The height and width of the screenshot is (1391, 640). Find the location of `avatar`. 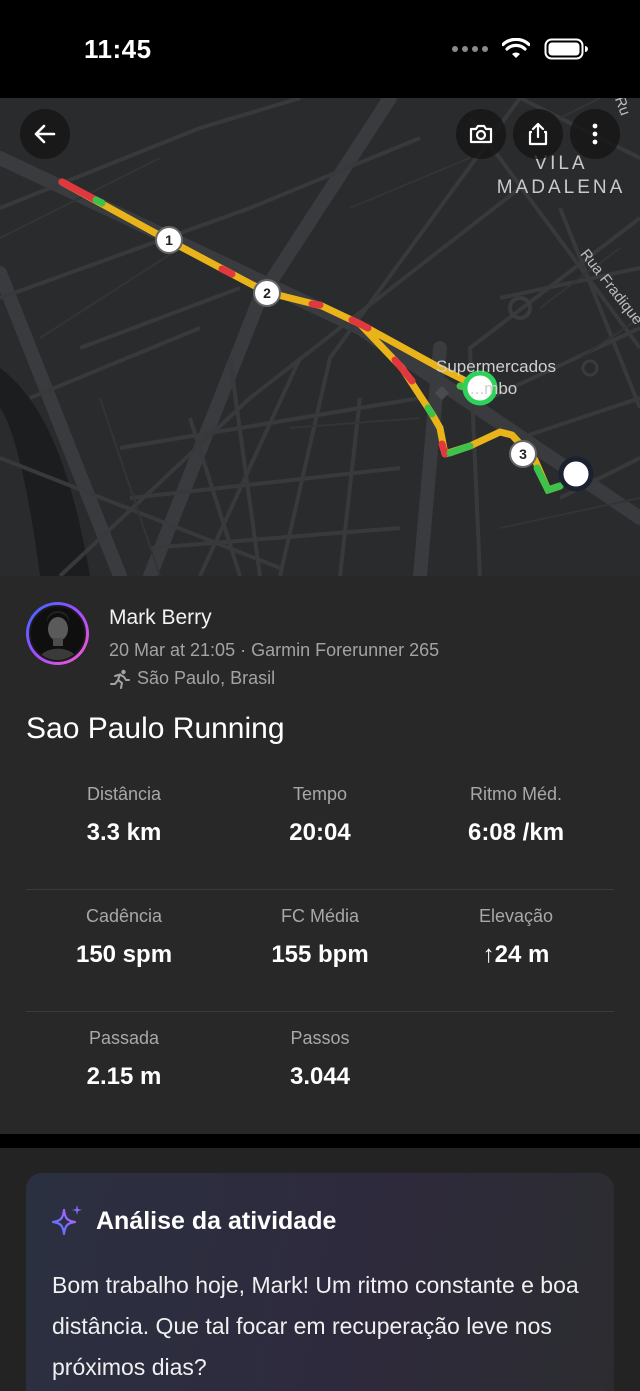

avatar is located at coordinates (57, 633).